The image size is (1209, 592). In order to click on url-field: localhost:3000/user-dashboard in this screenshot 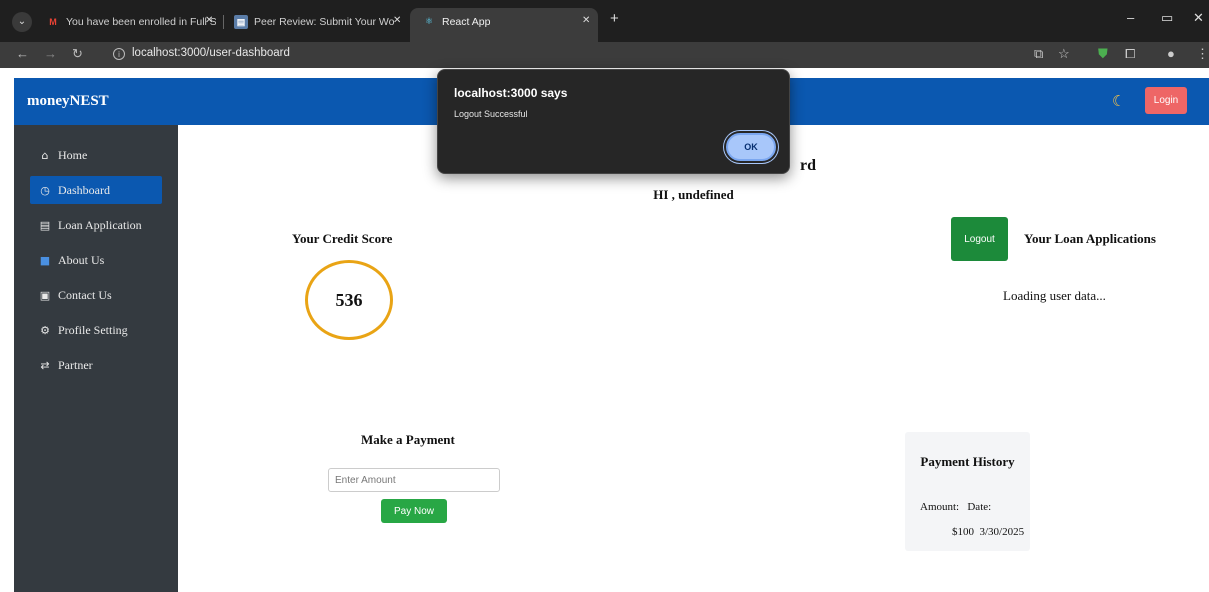, I will do `click(211, 53)`.